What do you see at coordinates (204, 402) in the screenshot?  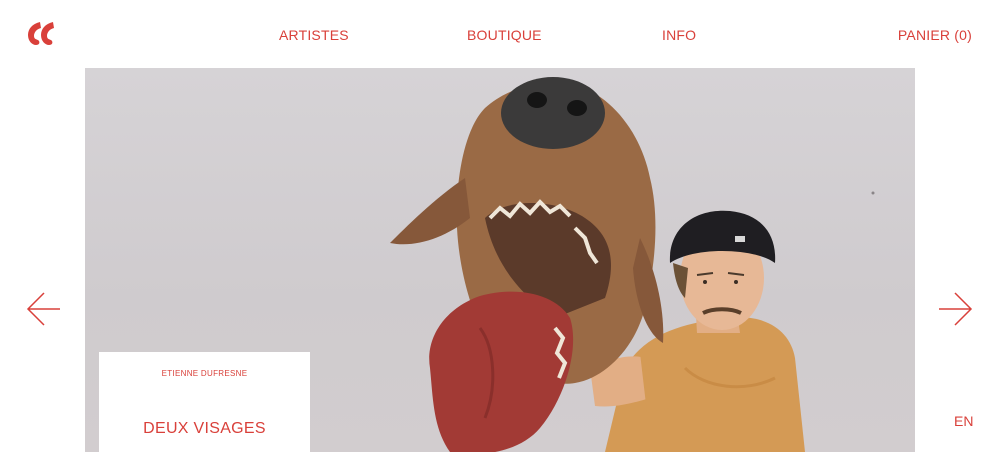 I see `caption-card: ETIENNE DUFRESNE DEUX VISAGES` at bounding box center [204, 402].